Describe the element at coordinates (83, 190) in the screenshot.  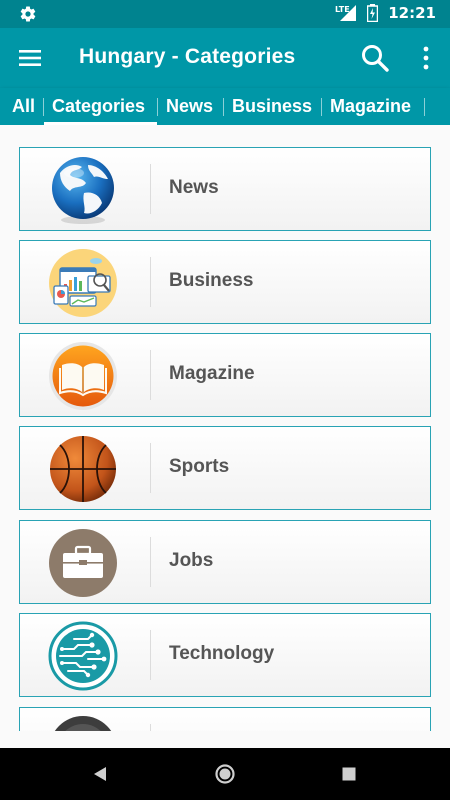
I see `globe-icon` at that location.